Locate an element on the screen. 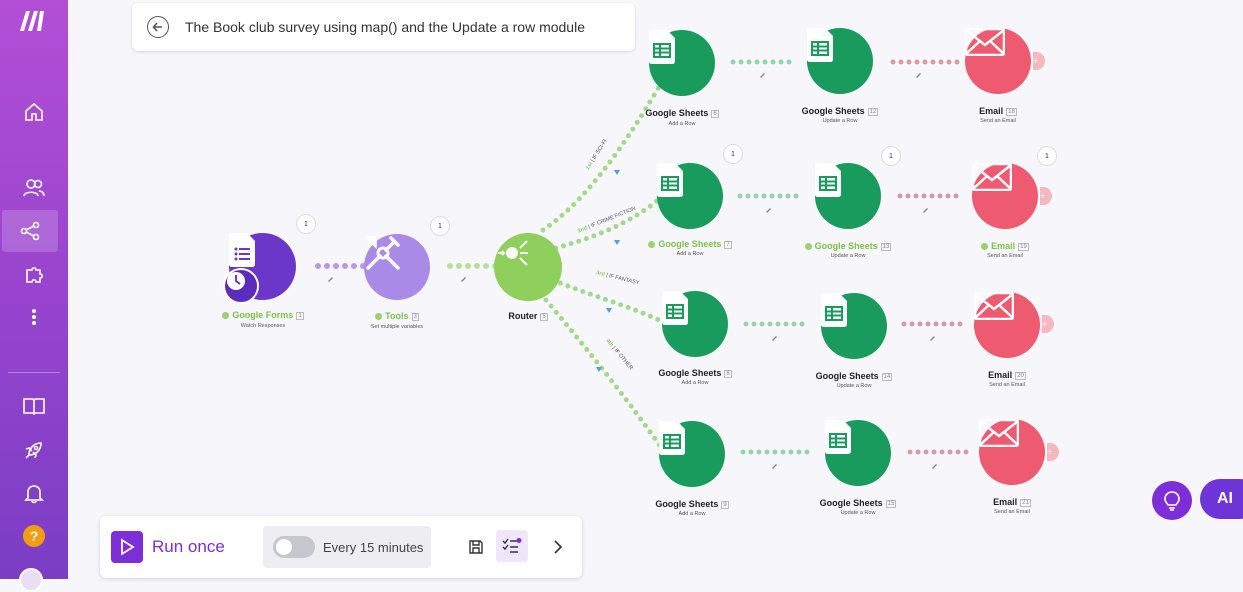 Image resolution: width=1243 pixels, height=592 pixels. schedule-label: Every 15 minutes is located at coordinates (373, 547).